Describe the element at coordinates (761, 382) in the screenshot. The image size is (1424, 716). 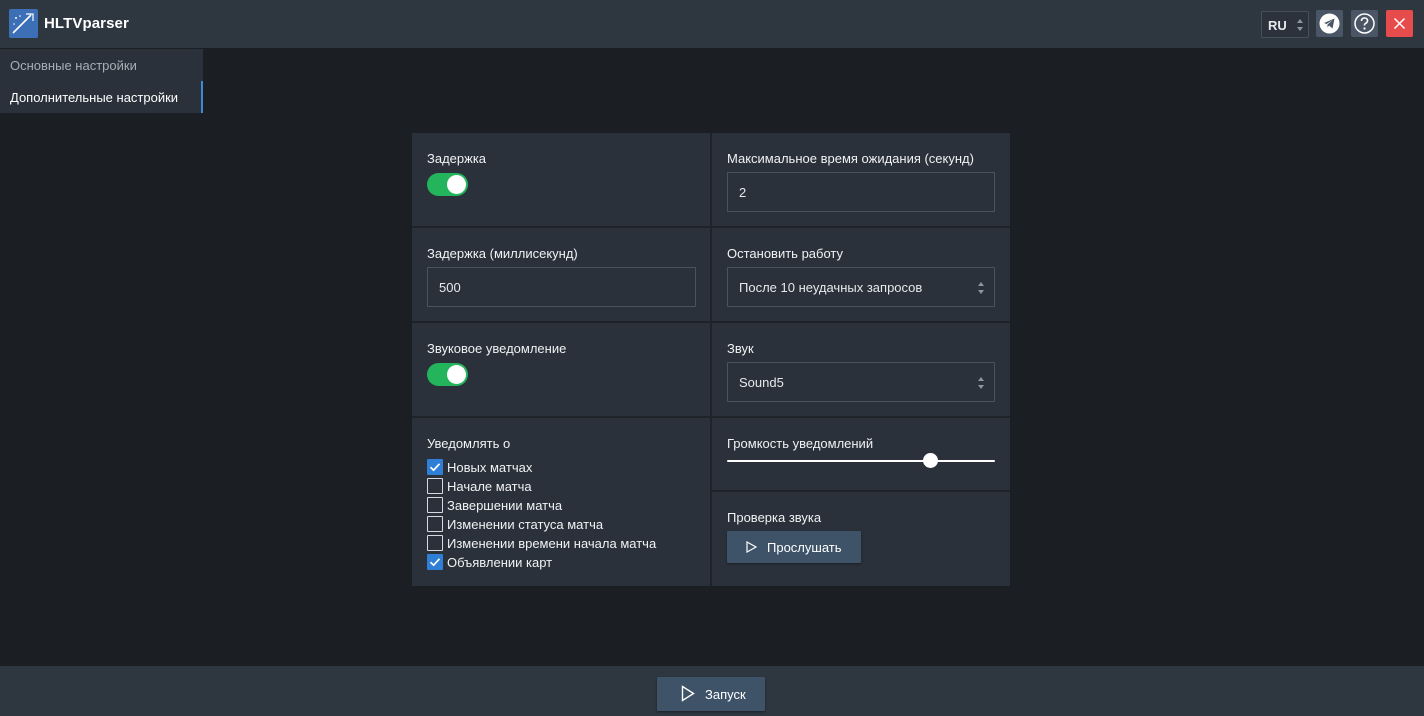
I see `sound-value: Sound5` at that location.